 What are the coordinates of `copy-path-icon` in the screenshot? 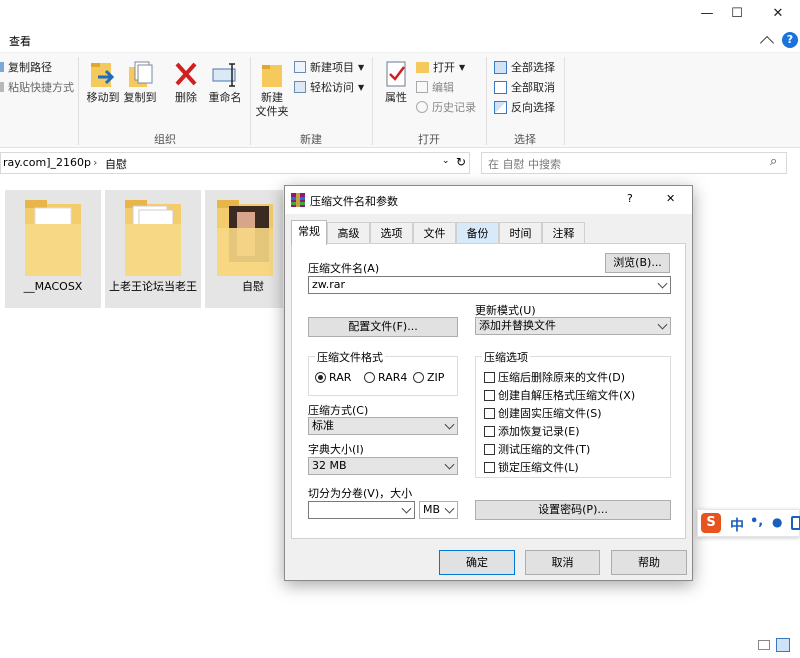 It's located at (2, 67).